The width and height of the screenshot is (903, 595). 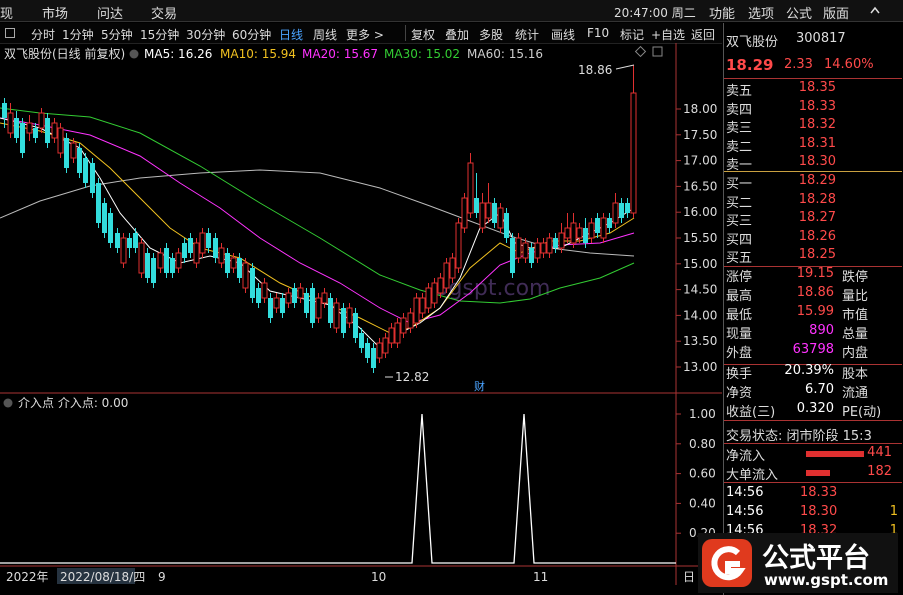 I want to click on bid-row-3-value: 18.27, so click(x=817, y=217).